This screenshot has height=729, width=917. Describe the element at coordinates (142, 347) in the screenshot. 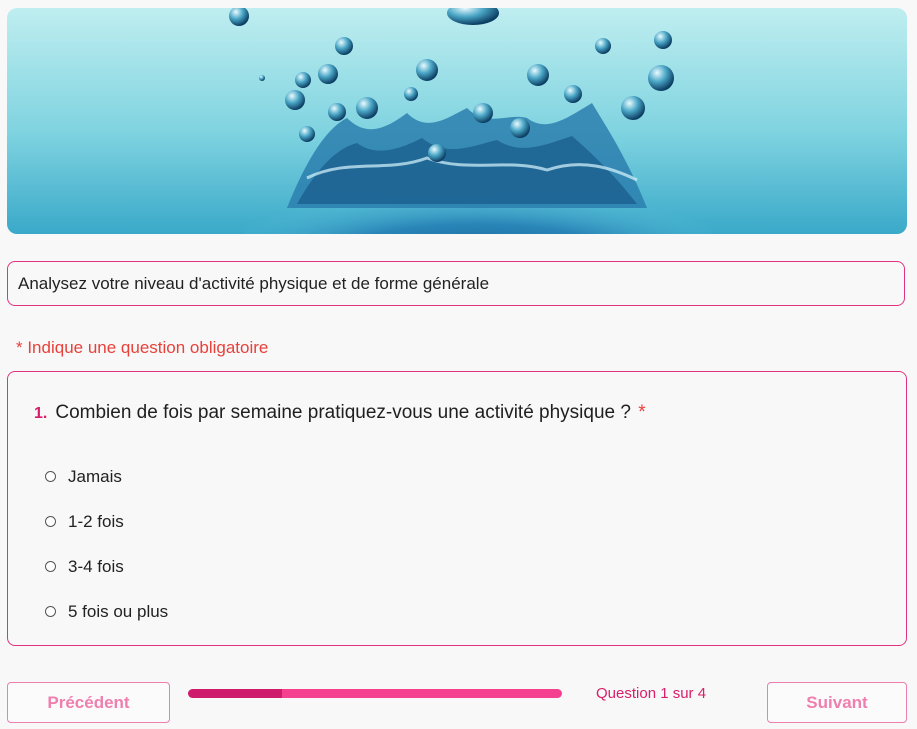

I see `required-note: * Indique une question obligatoire` at that location.